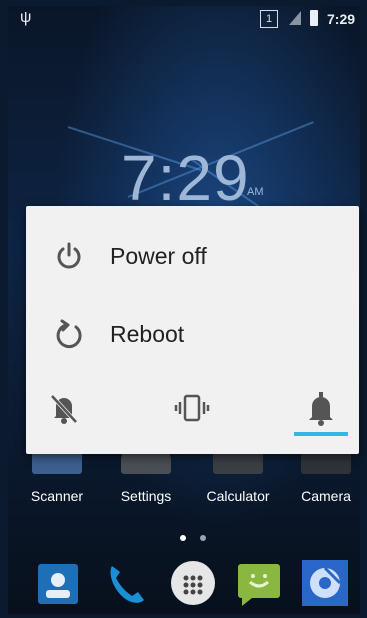 The width and height of the screenshot is (367, 618). Describe the element at coordinates (57, 496) in the screenshot. I see `app-label: Scanner` at that location.